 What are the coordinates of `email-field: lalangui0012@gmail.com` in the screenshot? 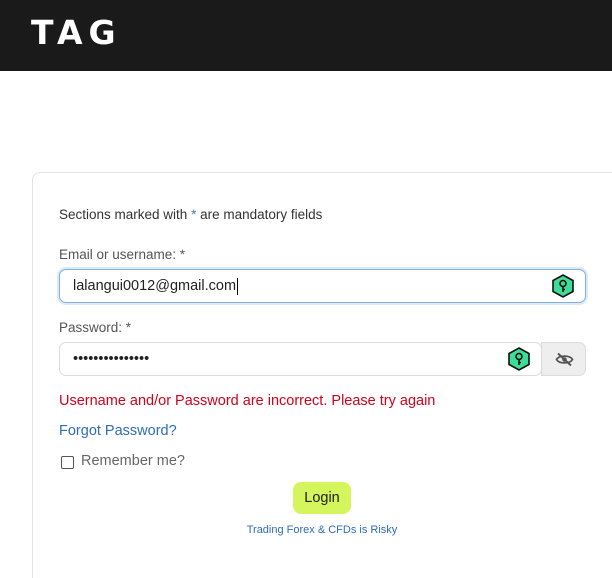 It's located at (322, 286).